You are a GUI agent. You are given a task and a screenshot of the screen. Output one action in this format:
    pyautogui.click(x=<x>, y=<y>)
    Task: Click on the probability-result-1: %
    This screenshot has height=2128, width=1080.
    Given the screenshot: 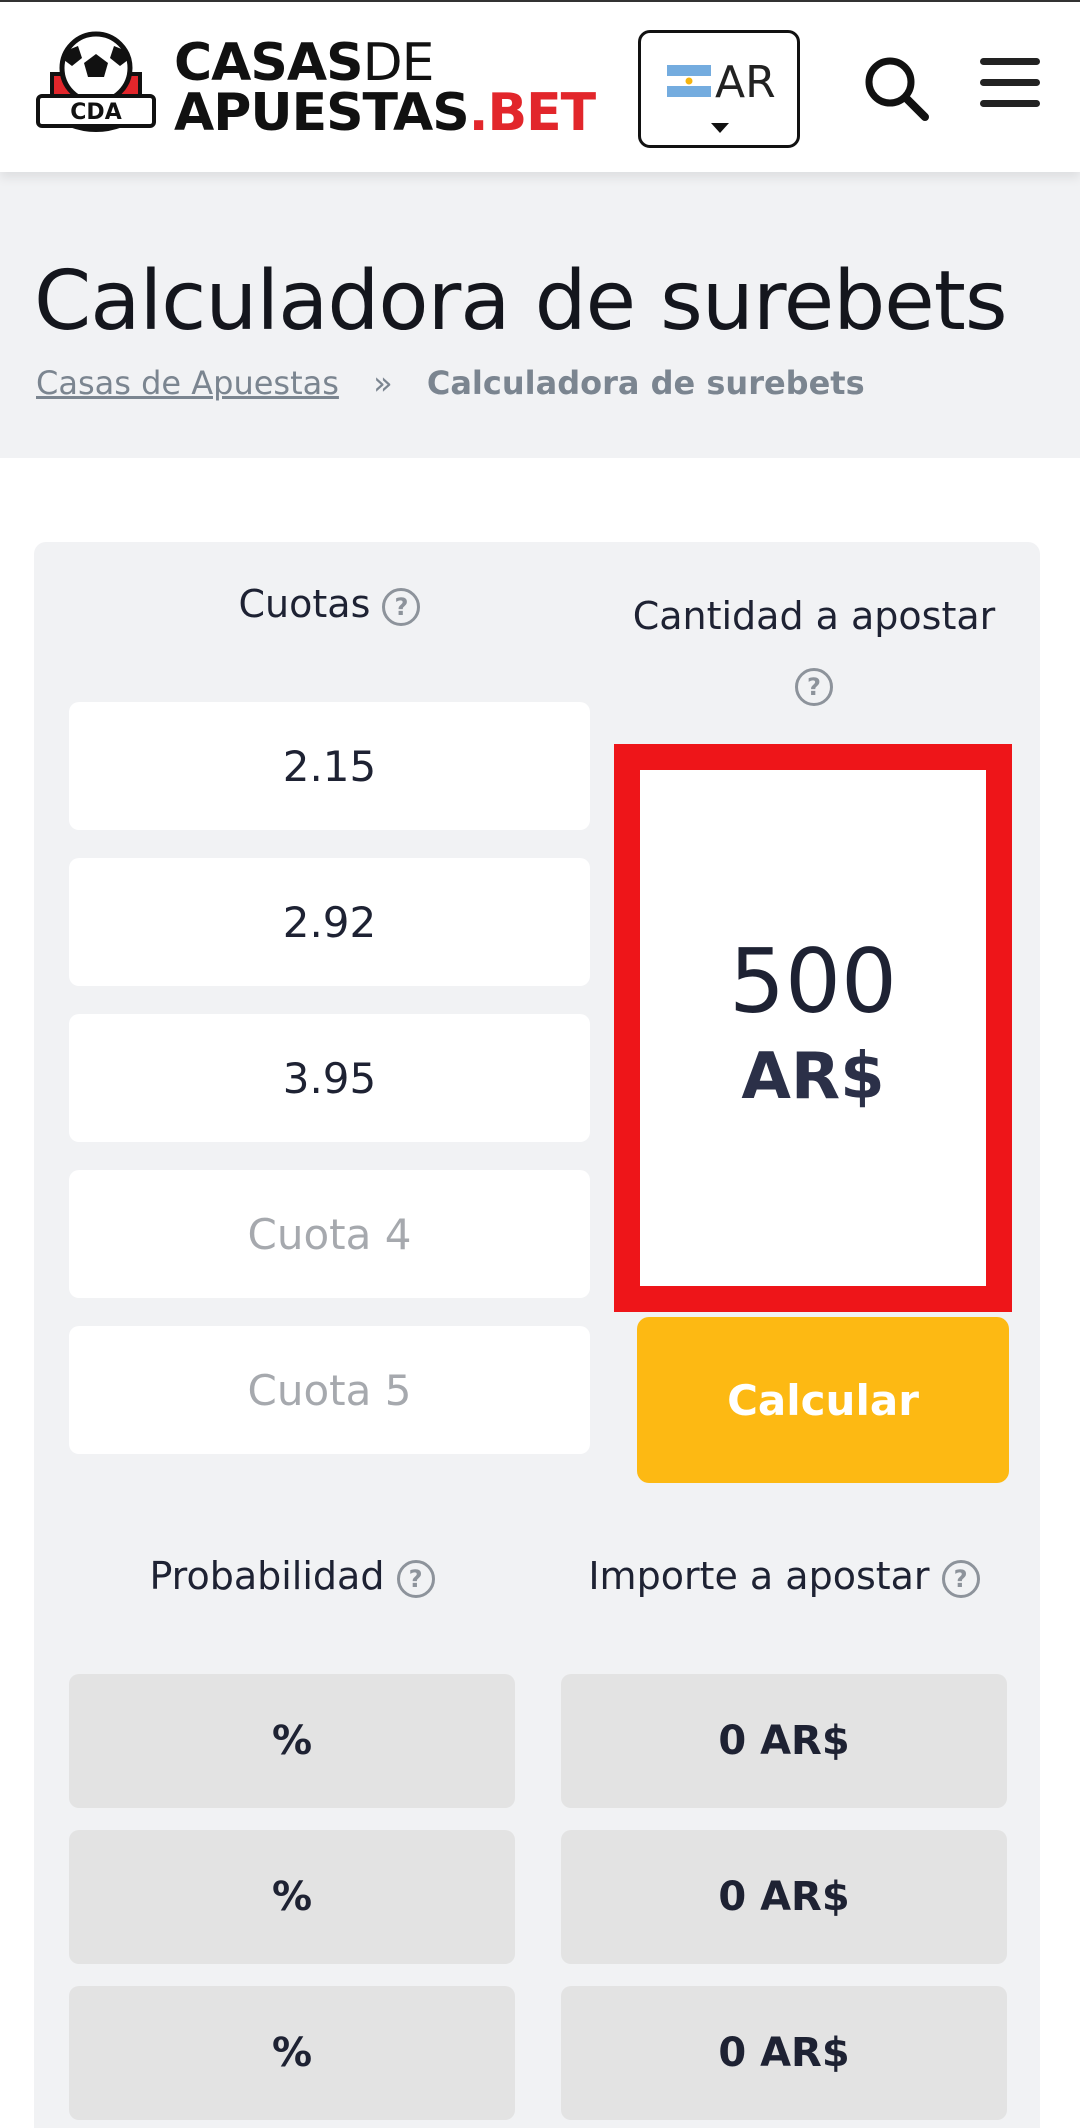 What is the action you would take?
    pyautogui.click(x=292, y=1741)
    